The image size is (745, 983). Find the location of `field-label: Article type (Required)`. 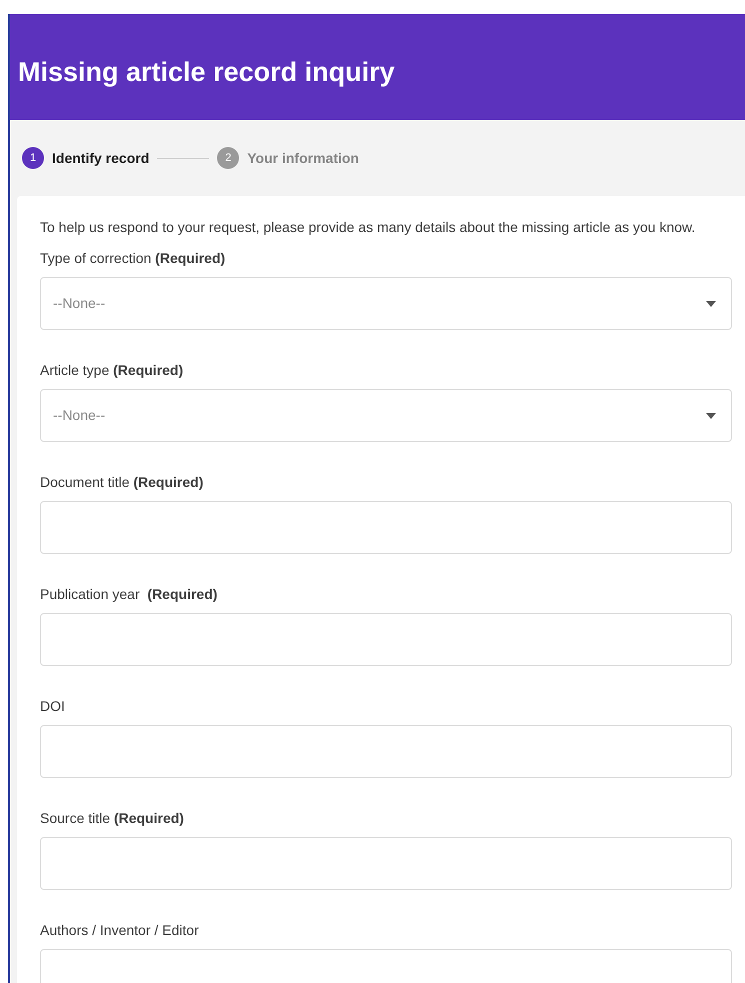

field-label: Article type (Required) is located at coordinates (112, 370).